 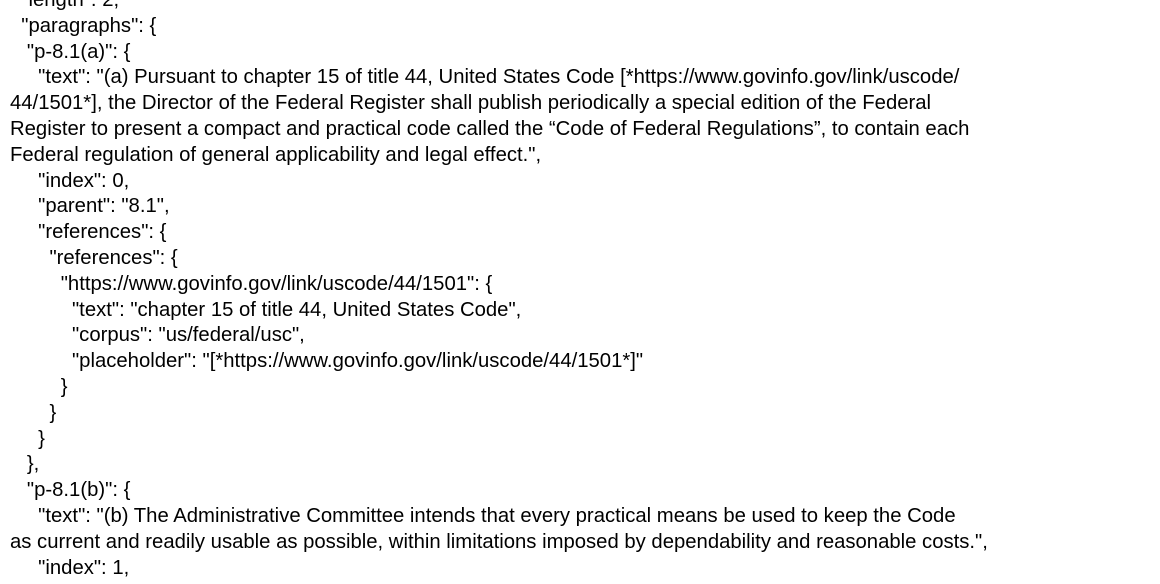 I want to click on json-line: "index": 0,, so click(x=70, y=180).